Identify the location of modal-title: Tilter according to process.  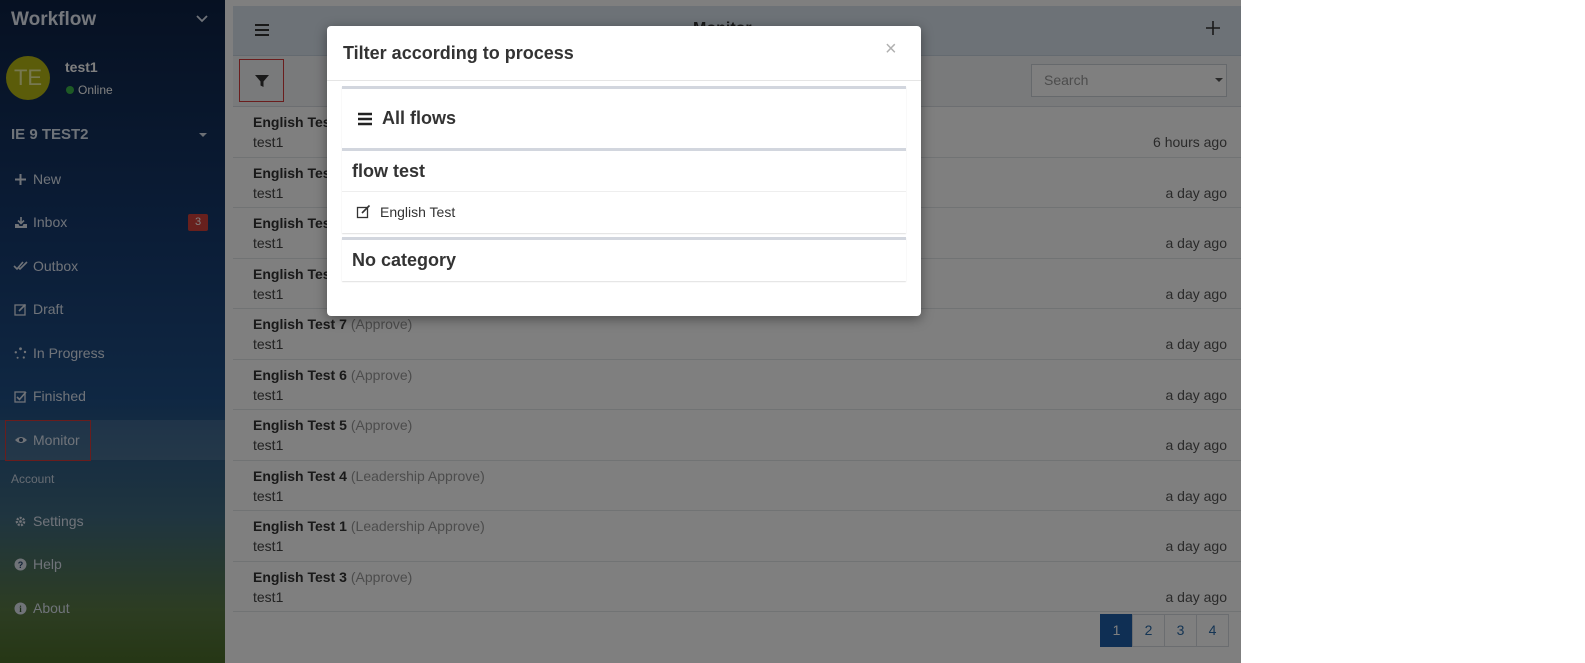
(458, 53).